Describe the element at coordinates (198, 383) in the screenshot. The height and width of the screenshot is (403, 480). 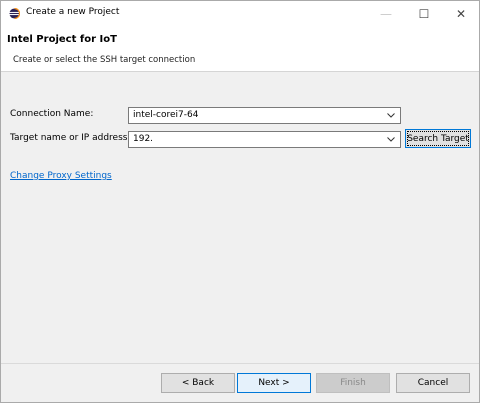
I see `back-button: < Back` at that location.